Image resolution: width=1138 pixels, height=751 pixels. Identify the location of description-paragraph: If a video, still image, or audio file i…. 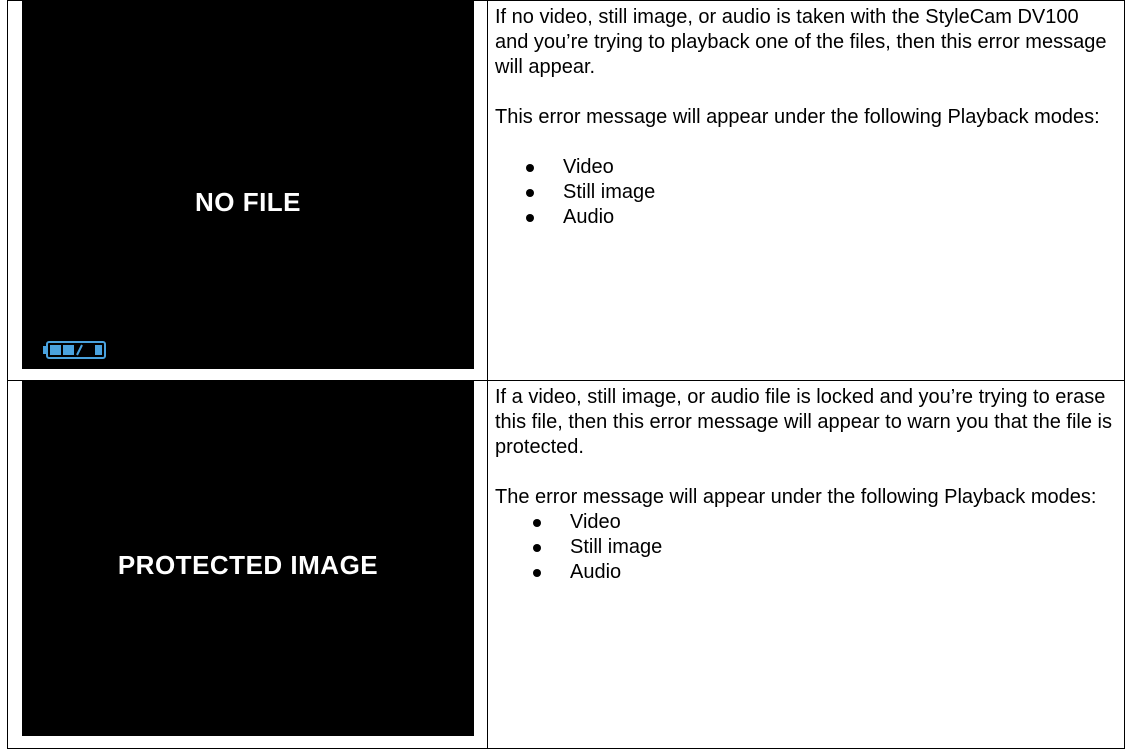
(803, 422).